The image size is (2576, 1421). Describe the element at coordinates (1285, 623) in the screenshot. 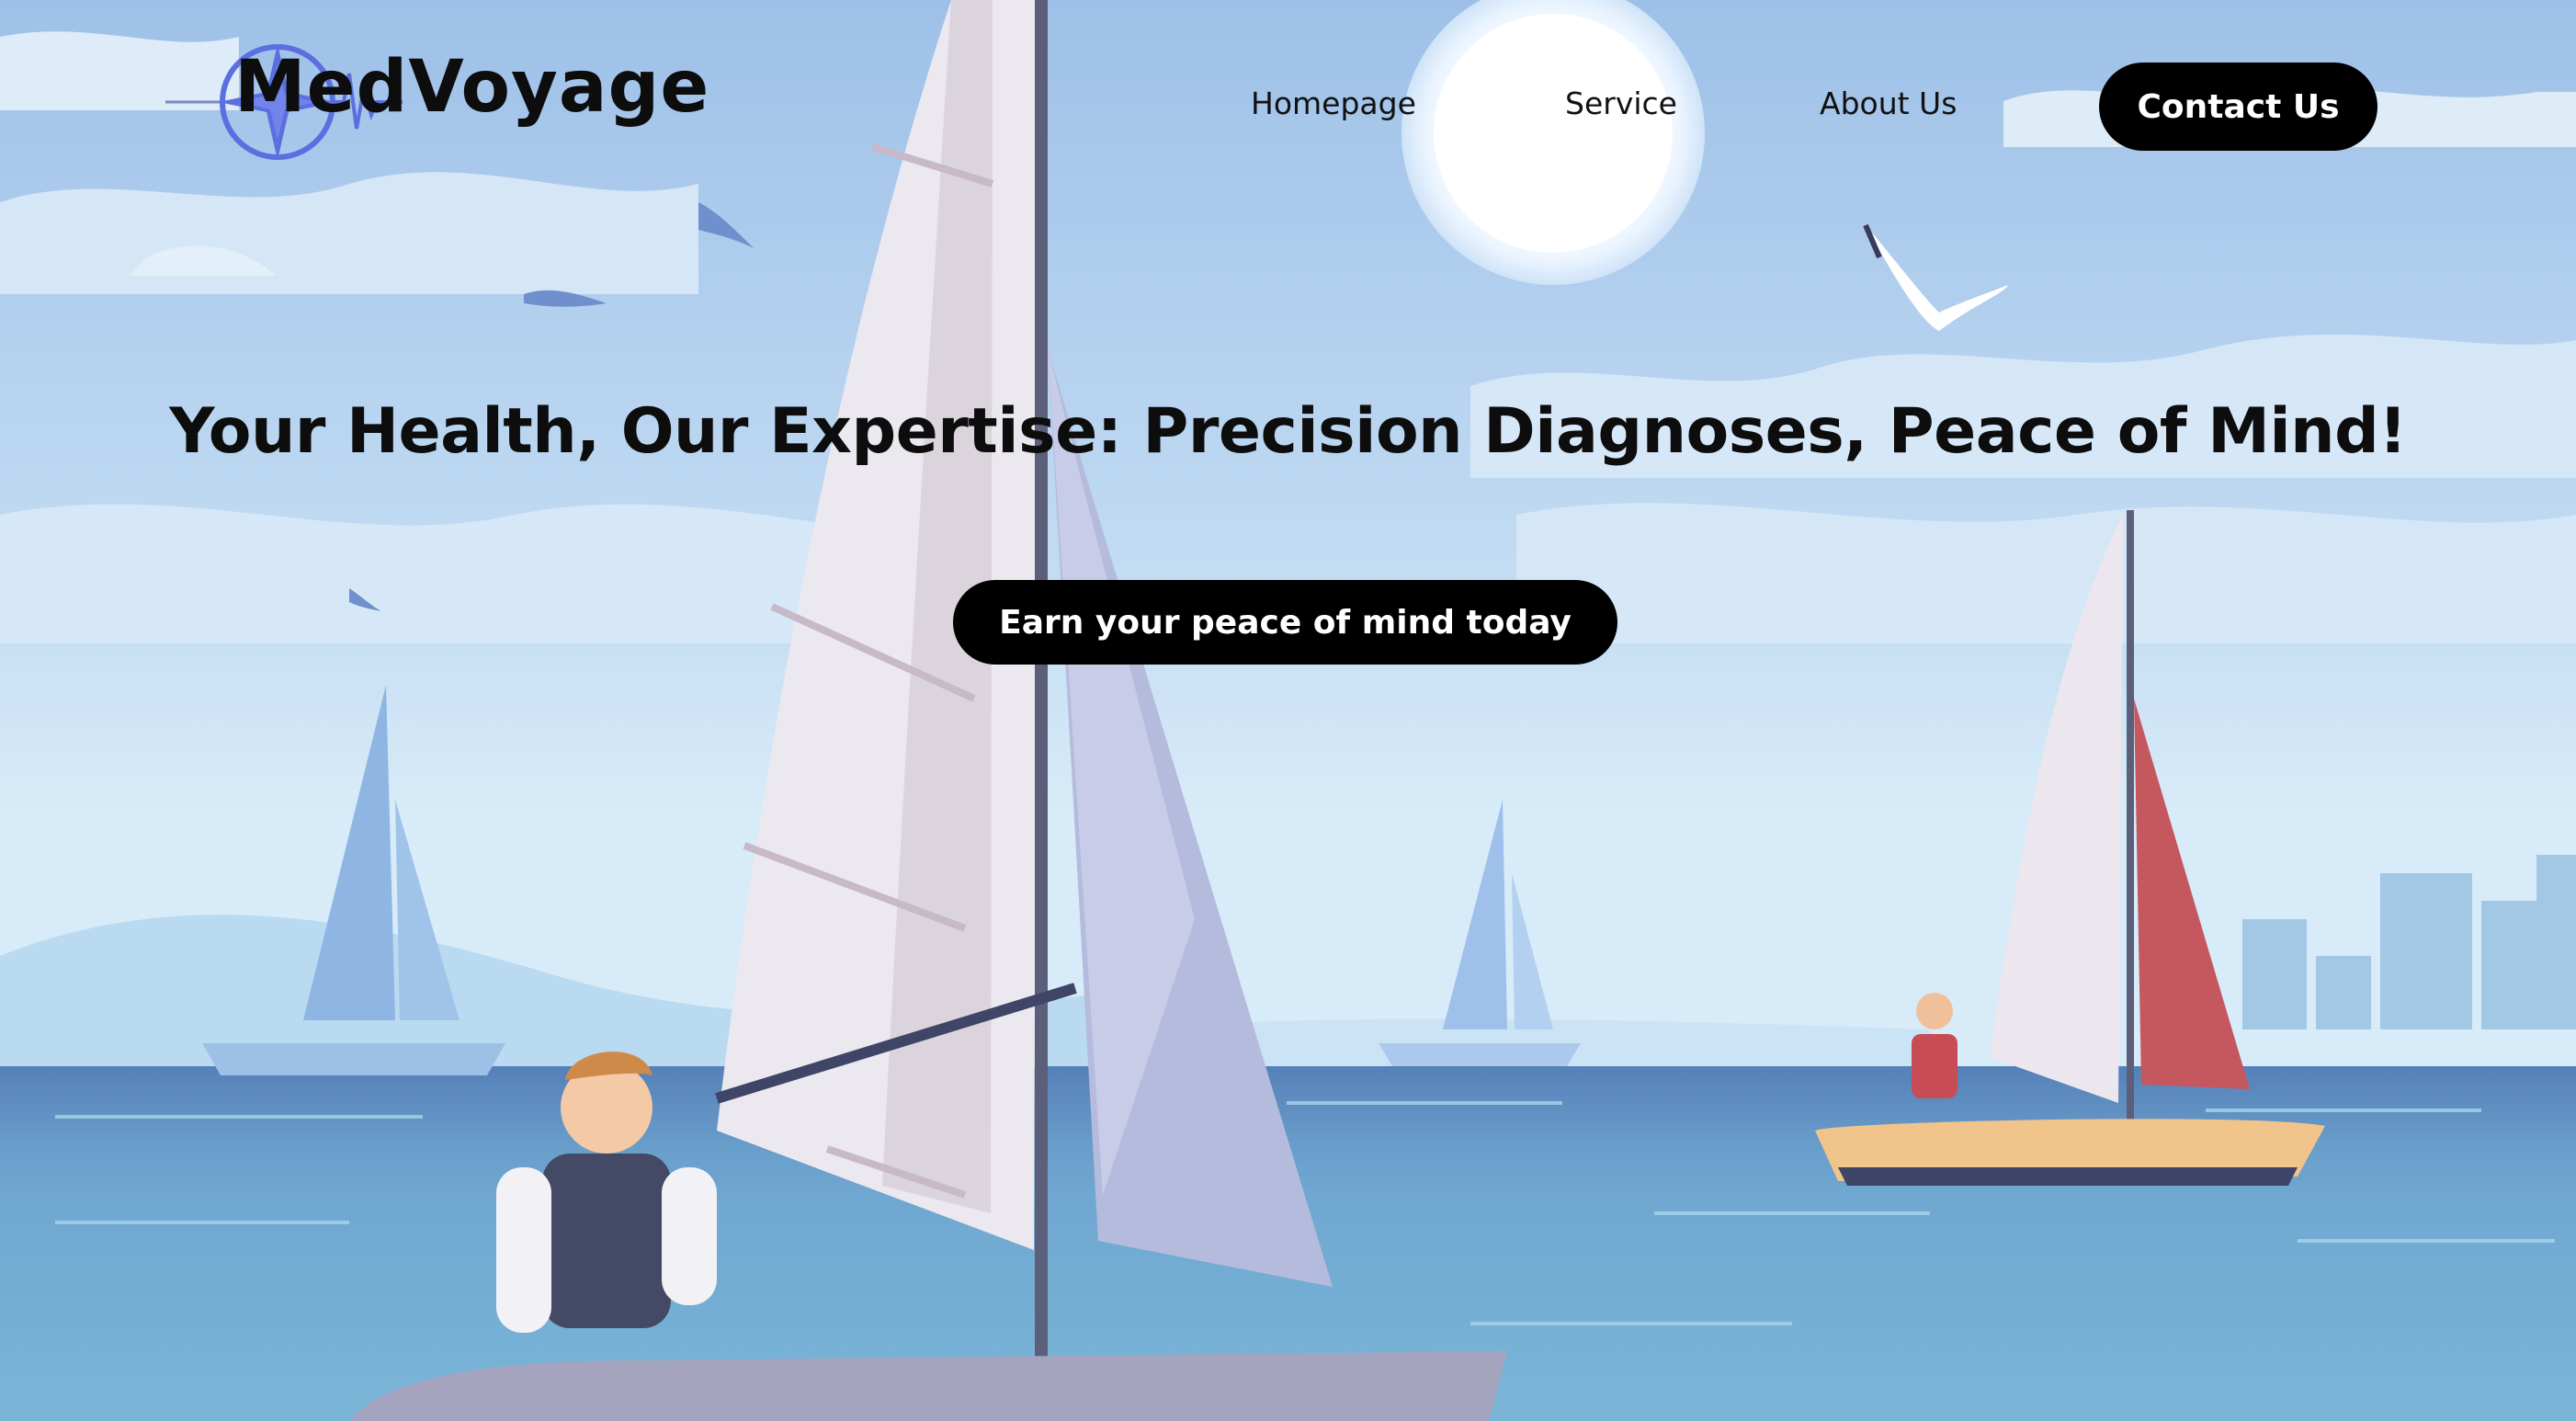

I see `cta-button: Earn your peace of mind today` at that location.